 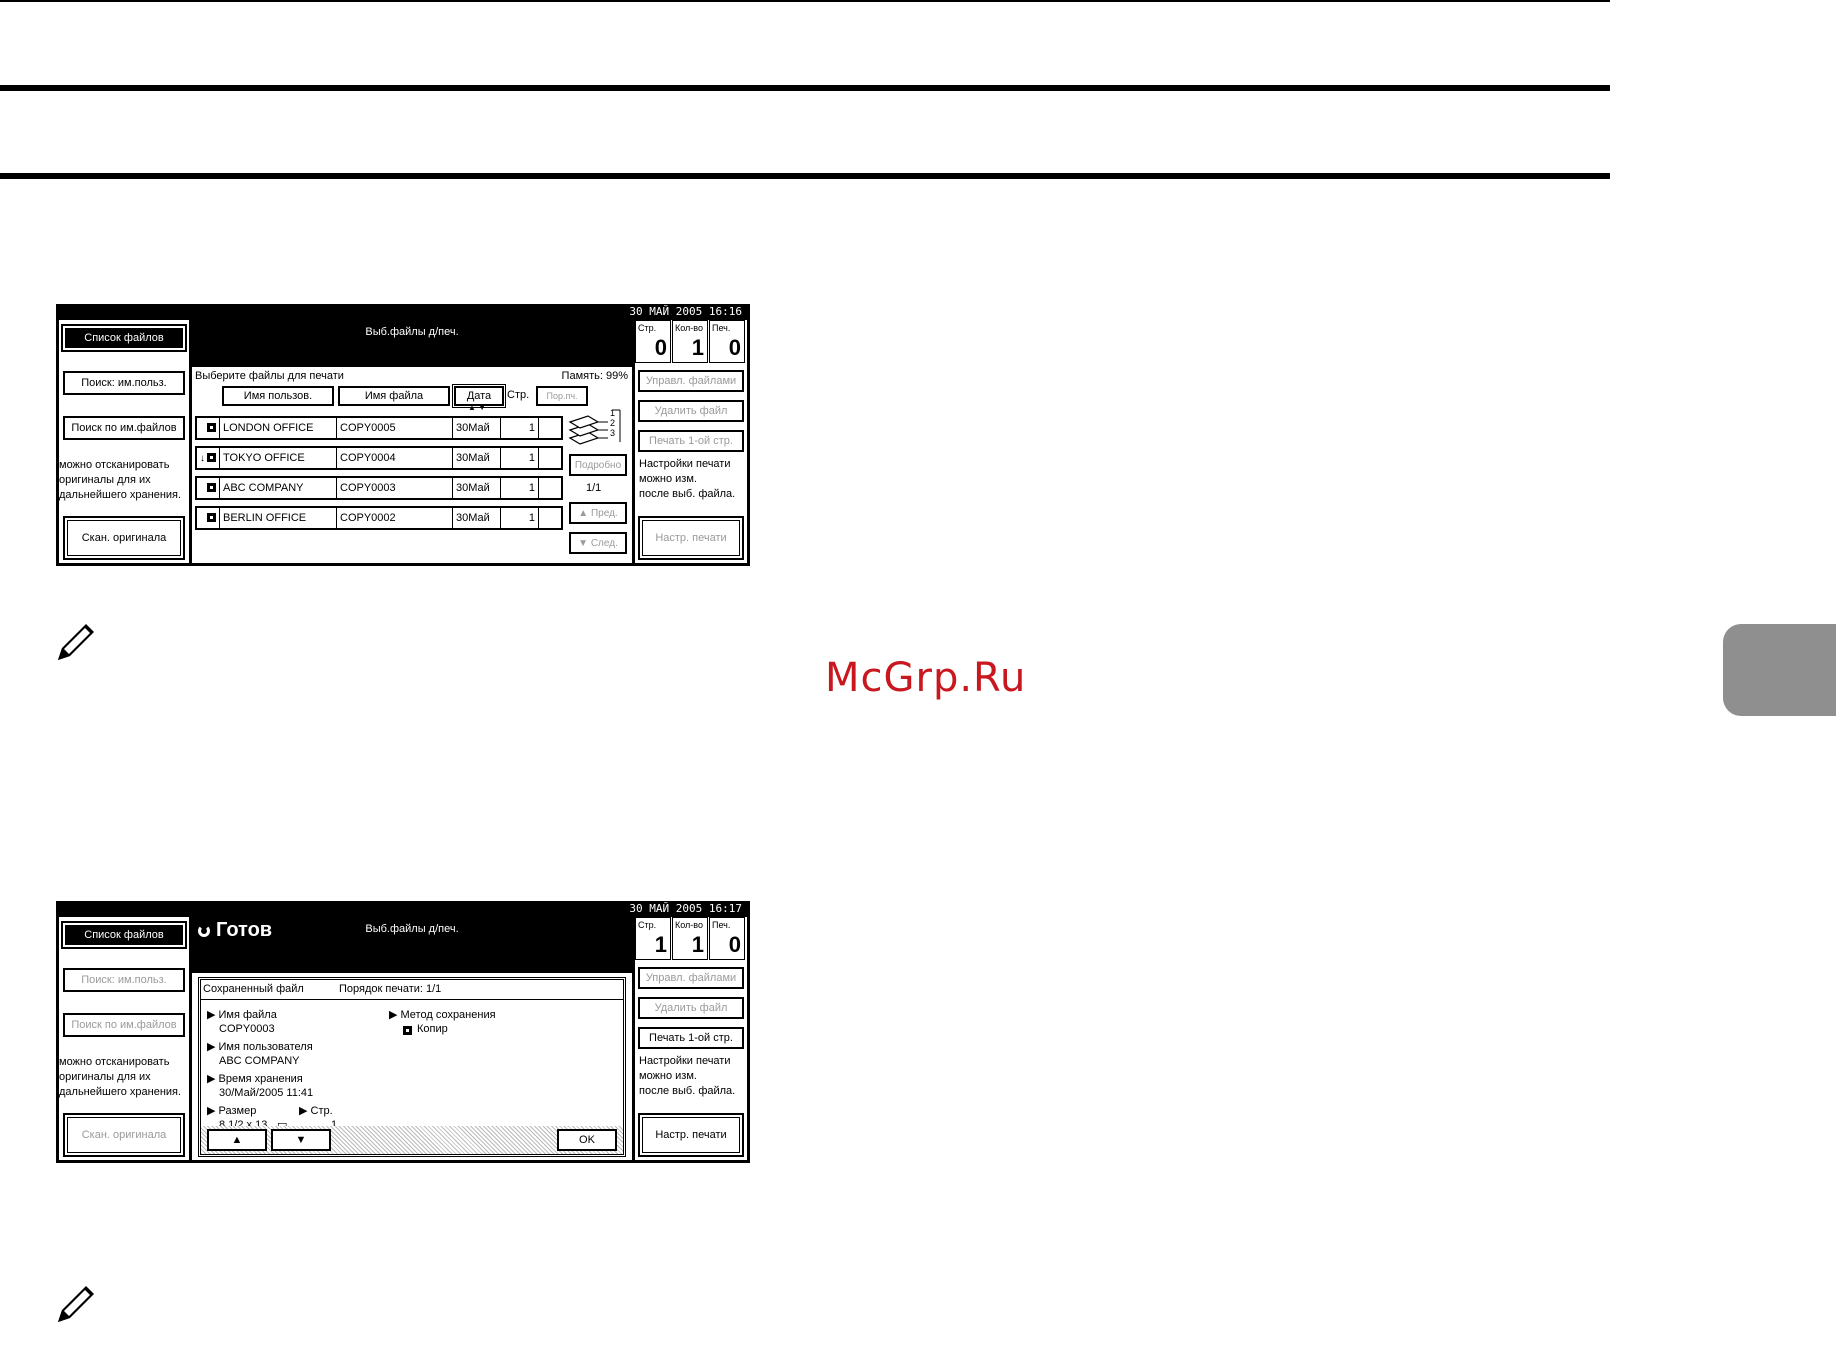 What do you see at coordinates (259, 1061) in the screenshot?
I see `user-value: ABC COMPANY` at bounding box center [259, 1061].